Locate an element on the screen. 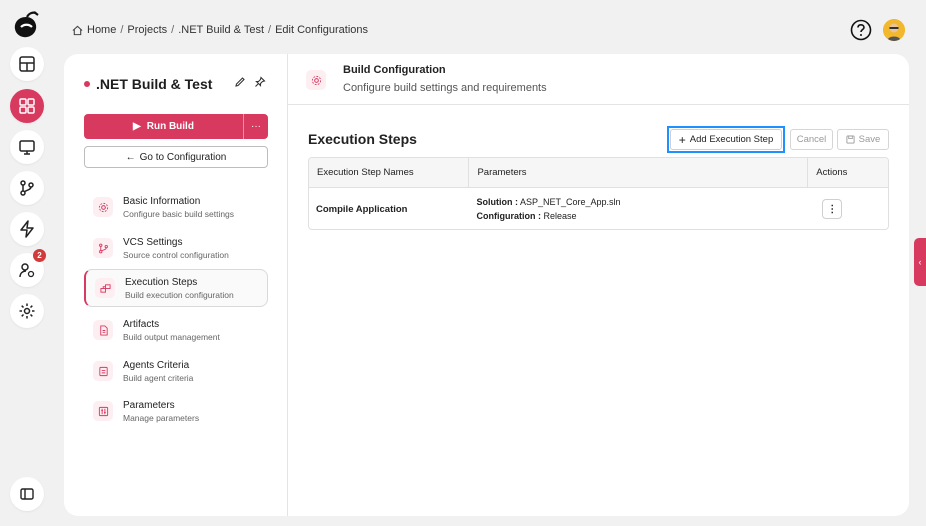 Image resolution: width=926 pixels, height=526 pixels. breadcrumb-home: Home is located at coordinates (101, 30).